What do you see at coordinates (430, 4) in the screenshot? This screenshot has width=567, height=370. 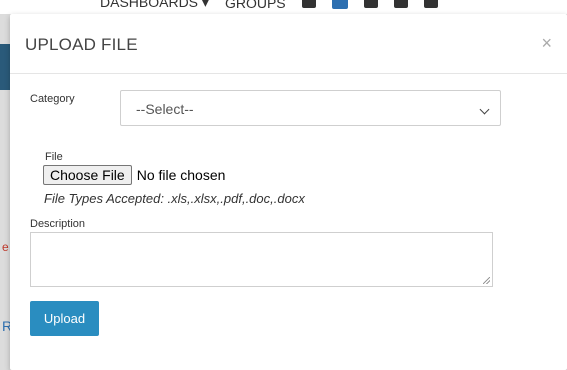 I see `mail-icon` at bounding box center [430, 4].